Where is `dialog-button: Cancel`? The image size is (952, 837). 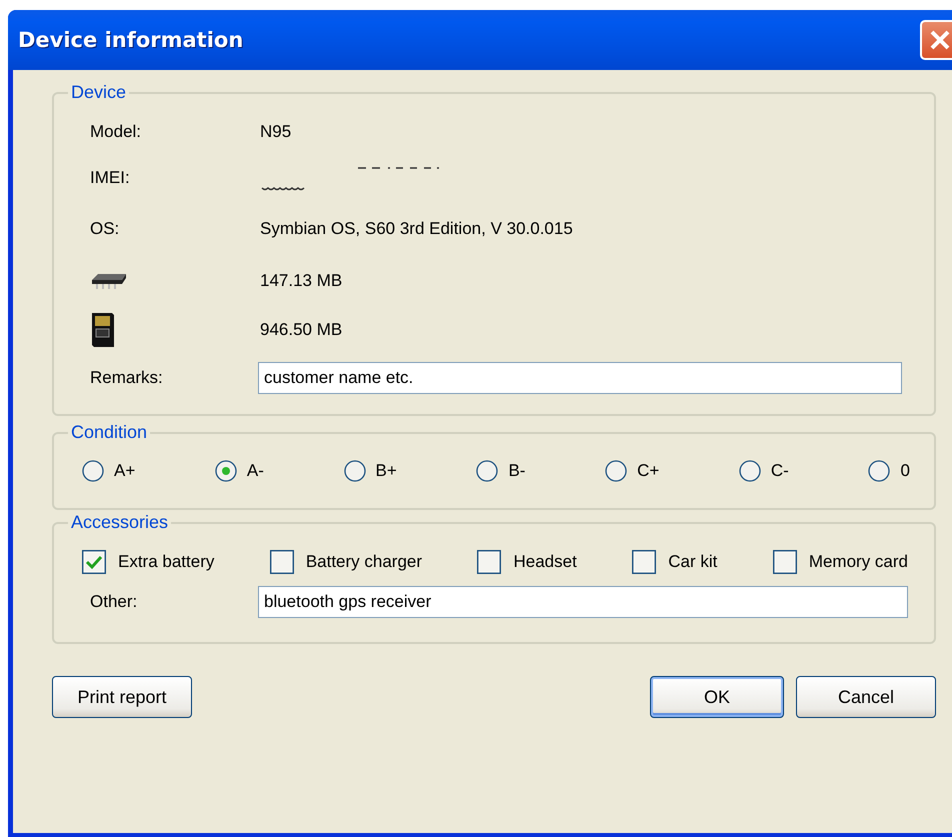
dialog-button: Cancel is located at coordinates (866, 697).